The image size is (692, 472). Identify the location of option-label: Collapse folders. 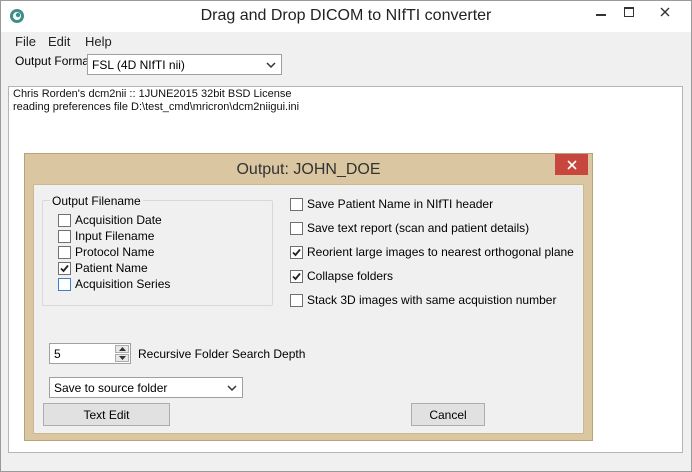
(350, 276).